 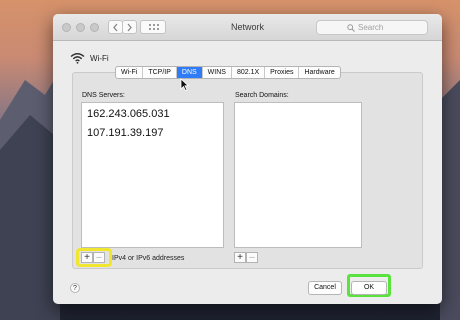 What do you see at coordinates (103, 95) in the screenshot?
I see `dns-servers-label: DNS Servers:` at bounding box center [103, 95].